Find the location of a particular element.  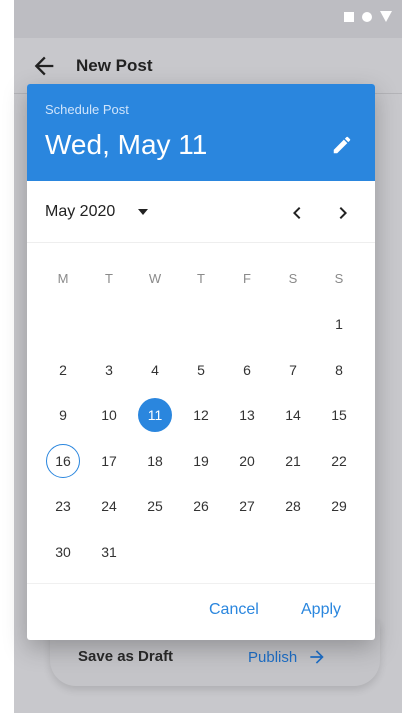

square-icon is located at coordinates (349, 16).